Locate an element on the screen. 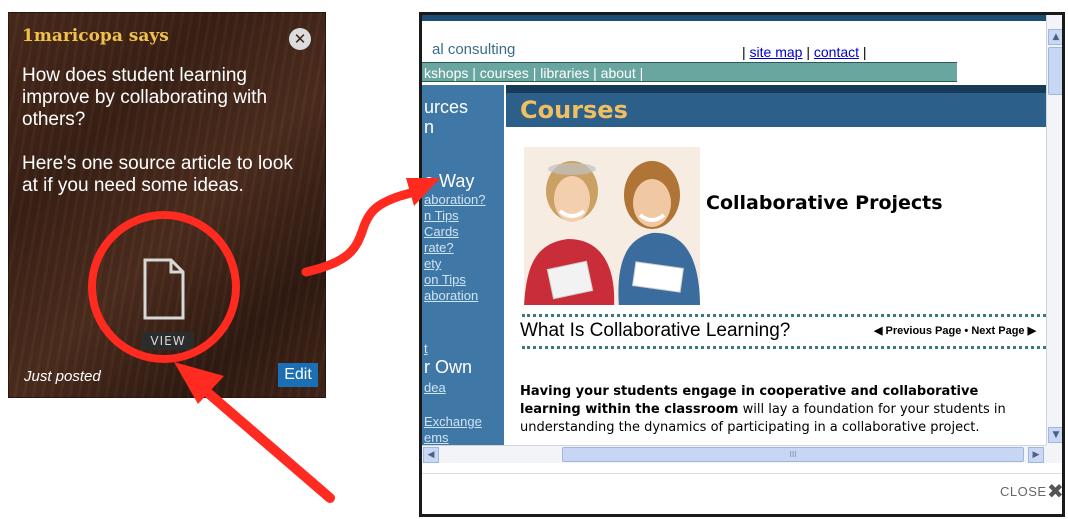 This screenshot has height=519, width=1068. post-timestamp: Just posted is located at coordinates (62, 376).